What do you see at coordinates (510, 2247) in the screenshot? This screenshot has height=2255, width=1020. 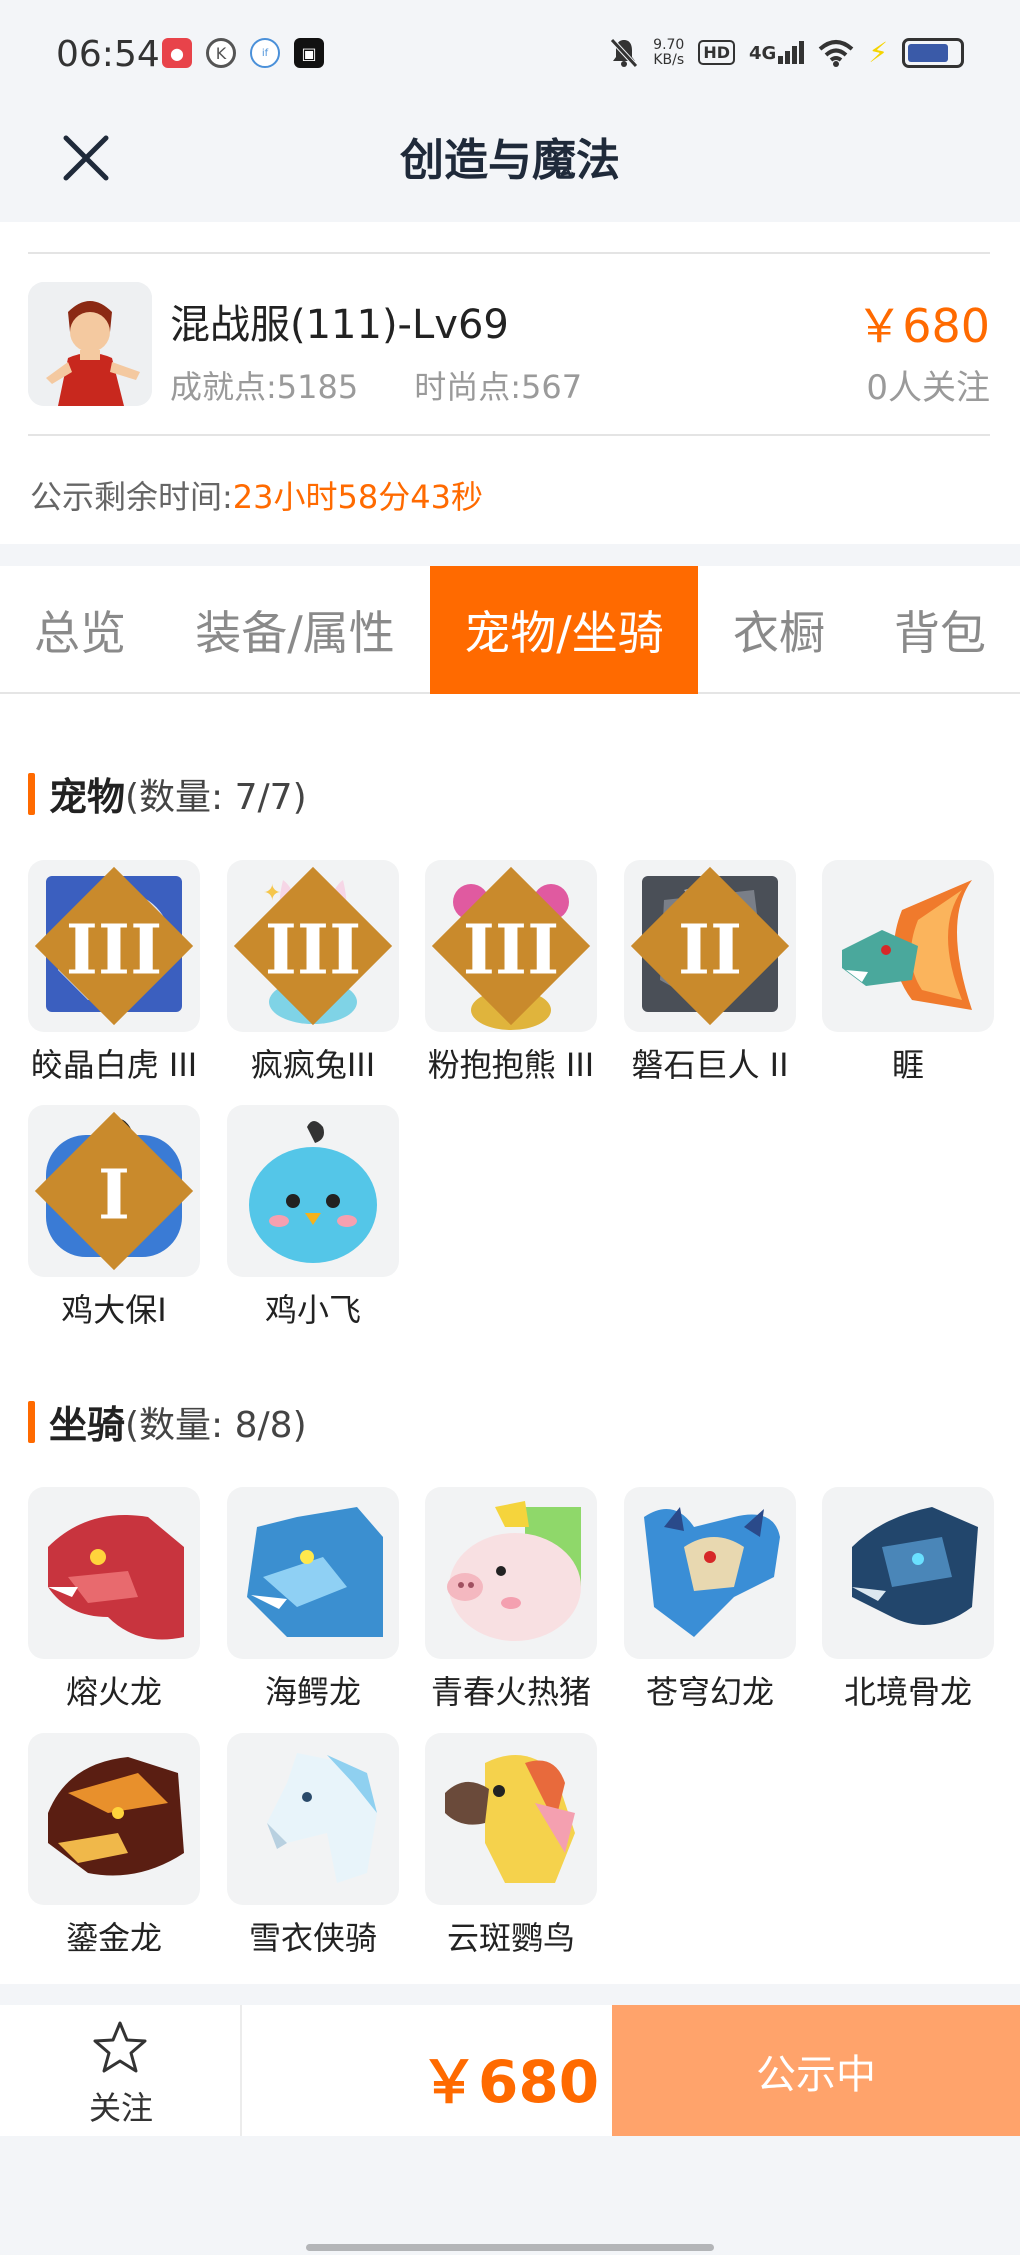 I see `home-indicator` at bounding box center [510, 2247].